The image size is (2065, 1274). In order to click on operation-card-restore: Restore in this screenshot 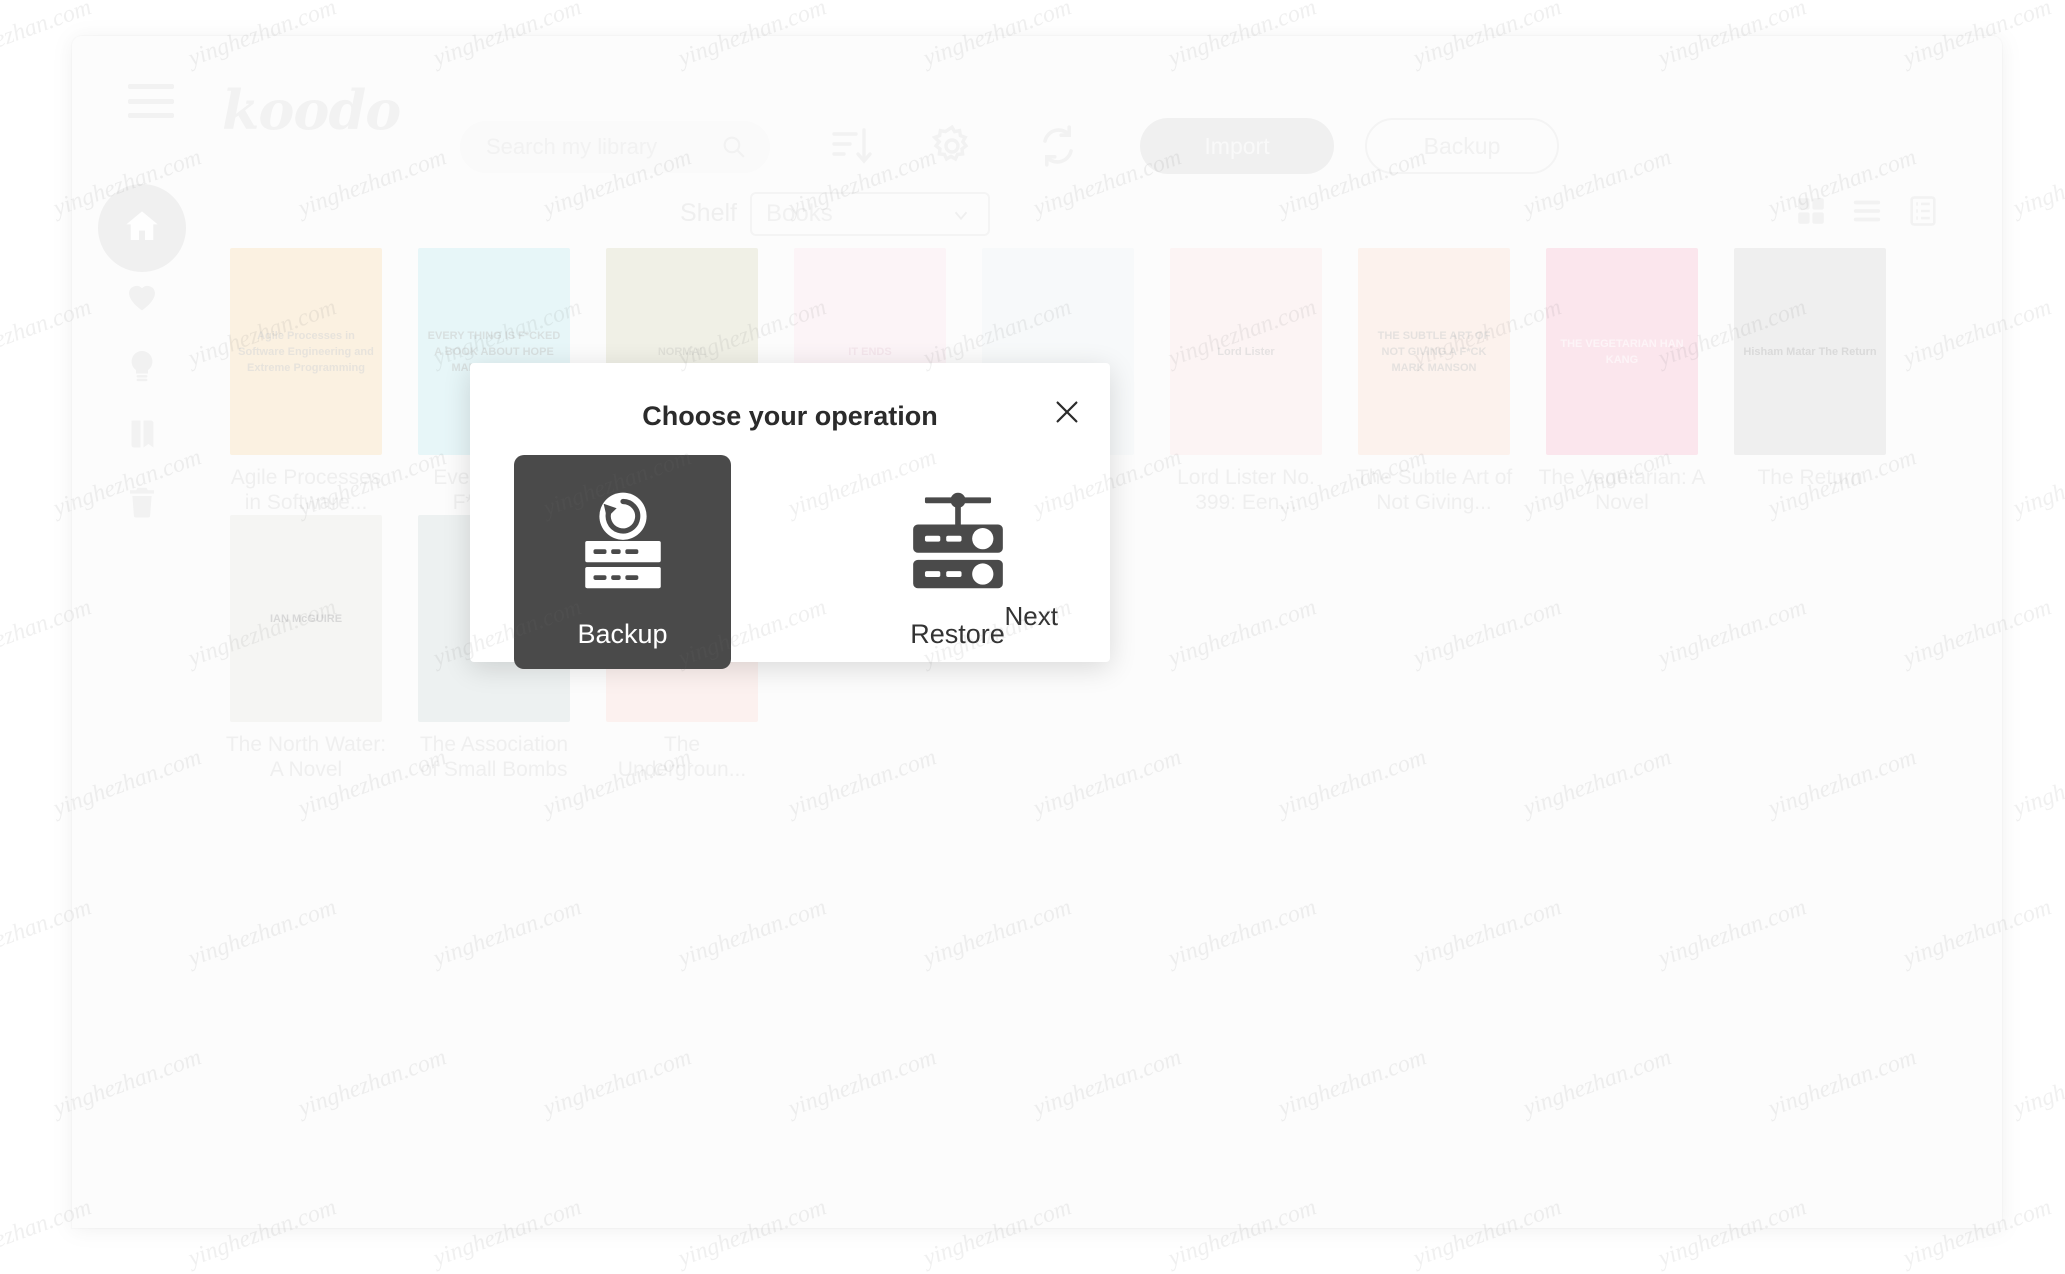, I will do `click(957, 562)`.